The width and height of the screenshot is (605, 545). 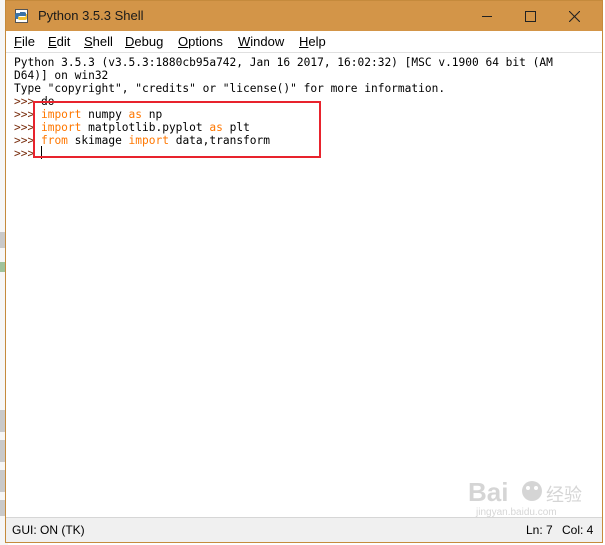 I want to click on maximize-button, so click(x=530, y=16).